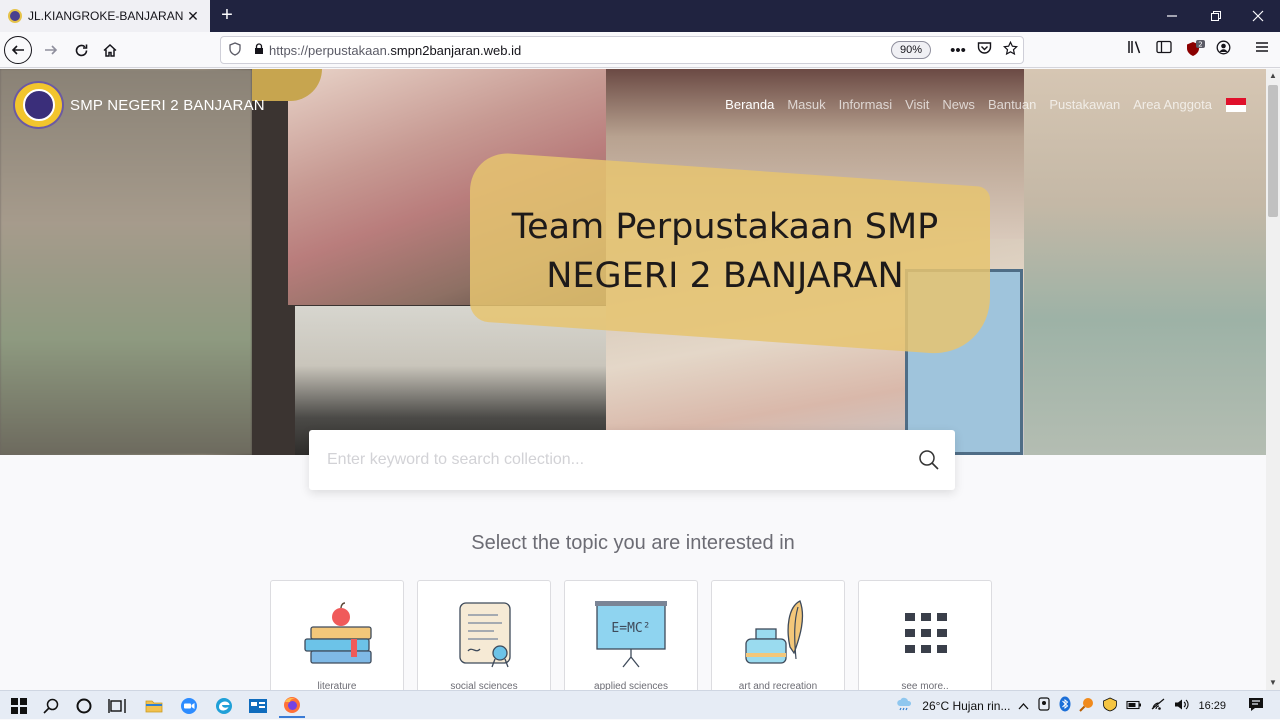  I want to click on ublock-extension-icon: 2, so click(1195, 50).